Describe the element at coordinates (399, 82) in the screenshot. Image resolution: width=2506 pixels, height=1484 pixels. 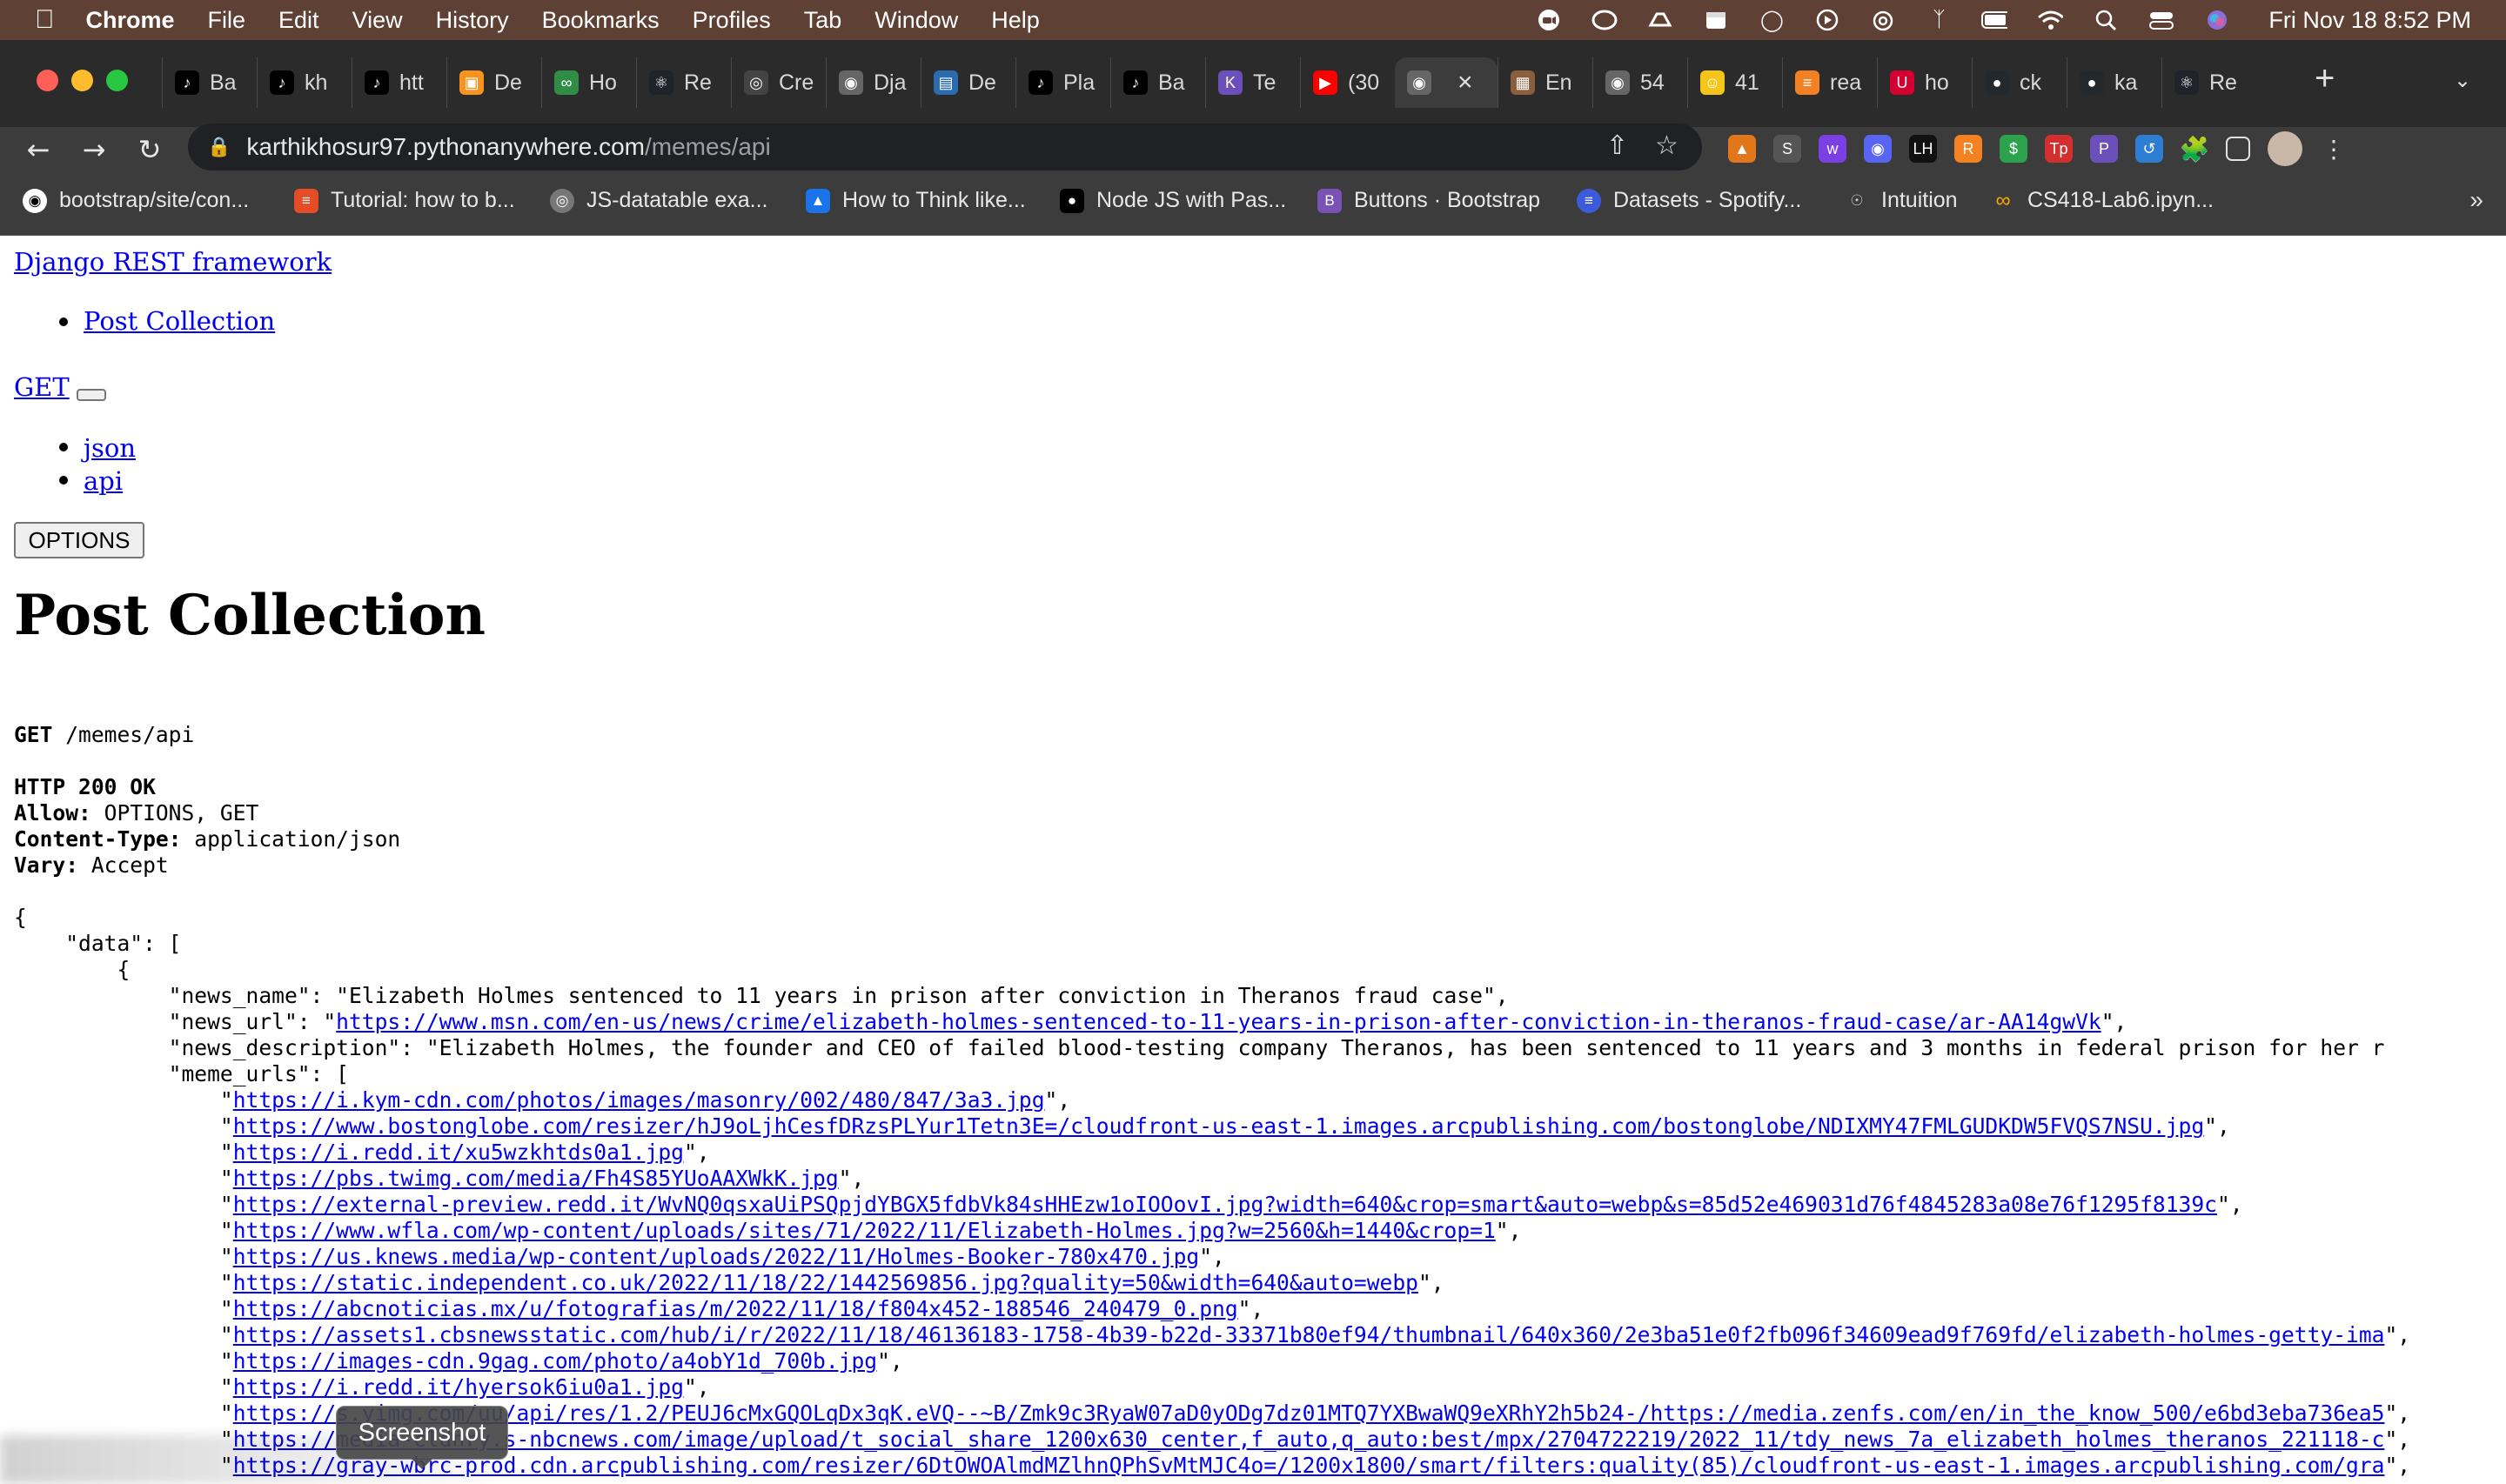
I see `tab: ♪ htt` at that location.